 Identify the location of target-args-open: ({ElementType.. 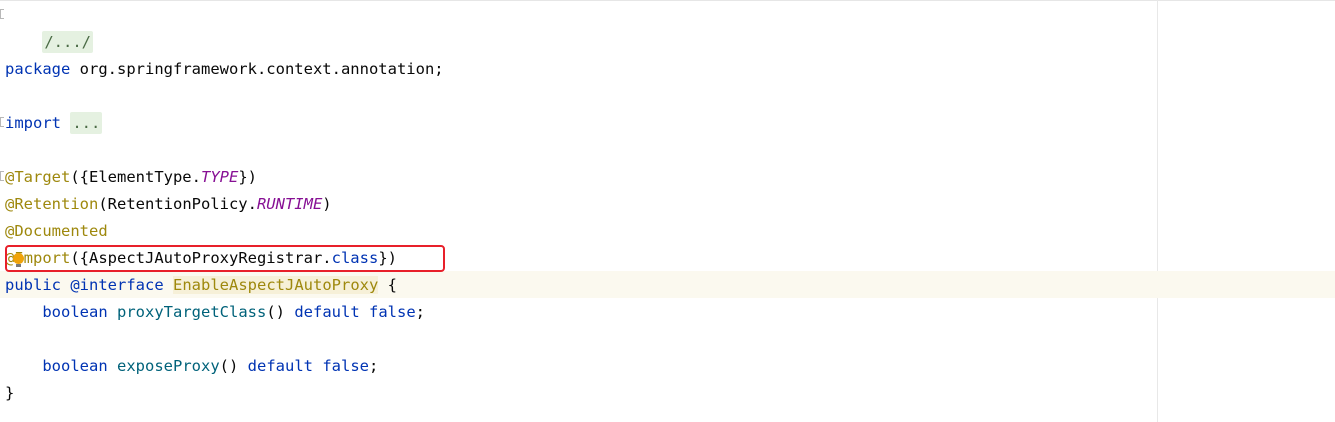
(135, 177).